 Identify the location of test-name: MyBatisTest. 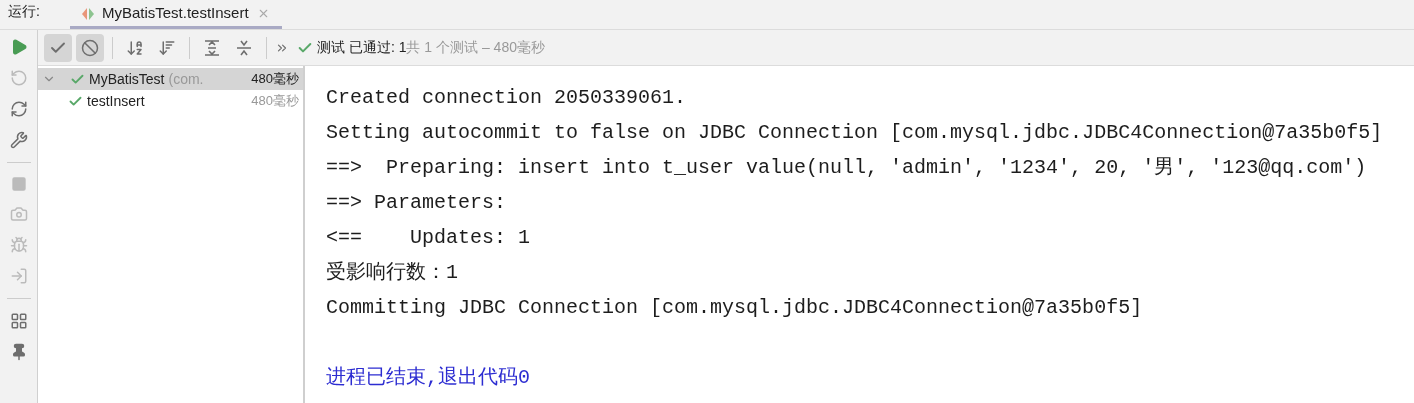
(127, 79).